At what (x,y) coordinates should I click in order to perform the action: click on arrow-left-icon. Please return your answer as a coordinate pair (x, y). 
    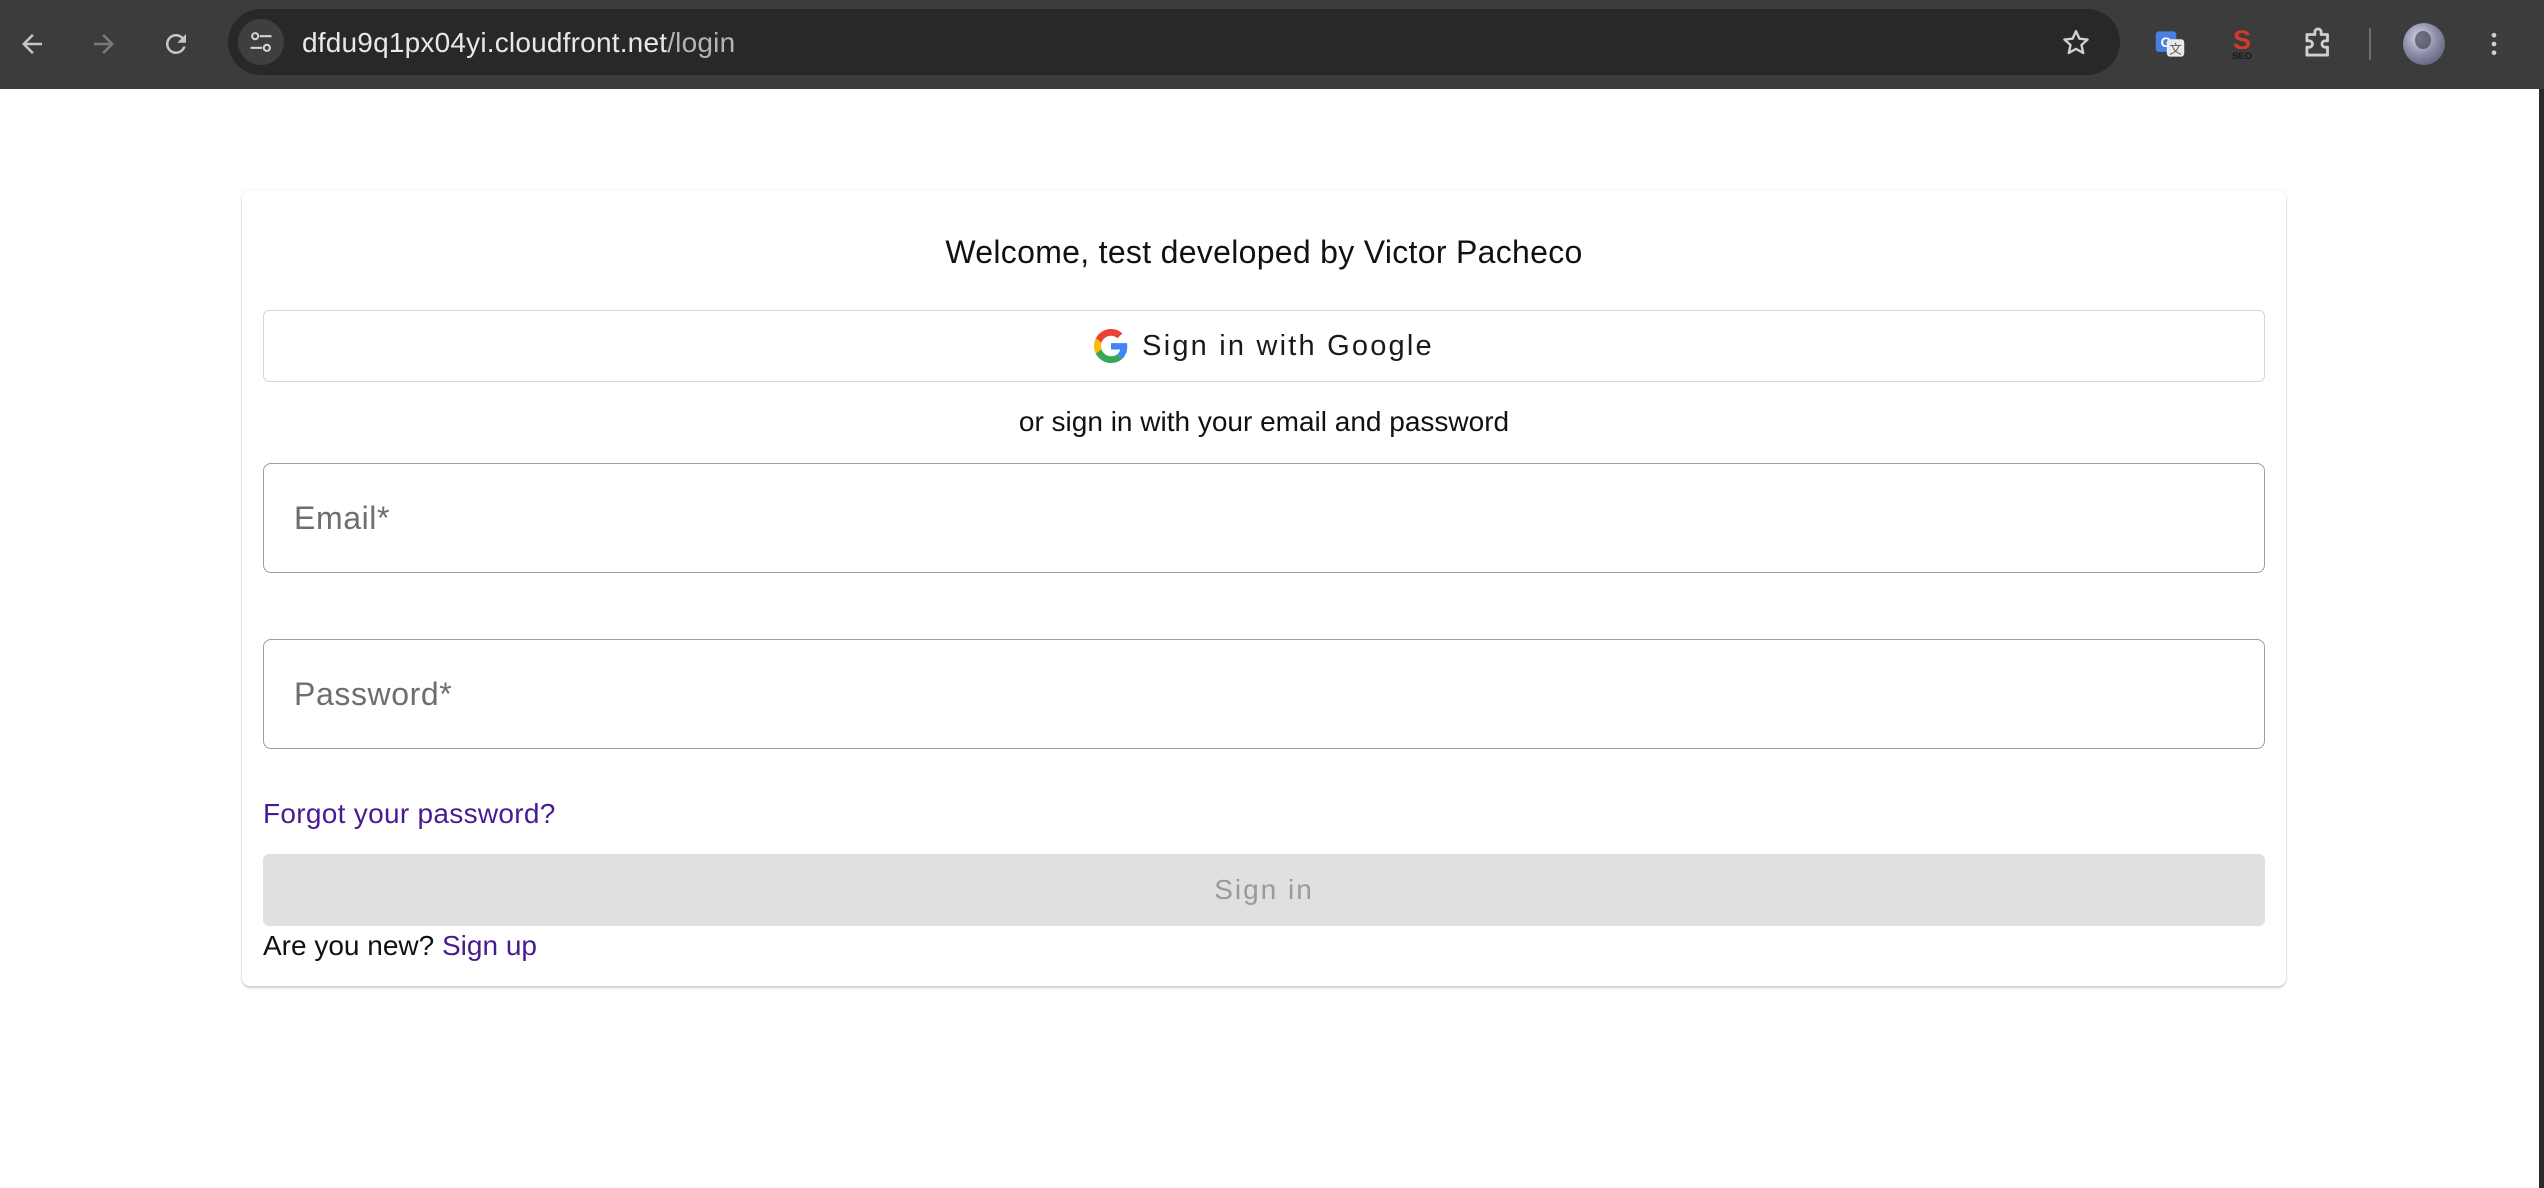
    Looking at the image, I should click on (32, 44).